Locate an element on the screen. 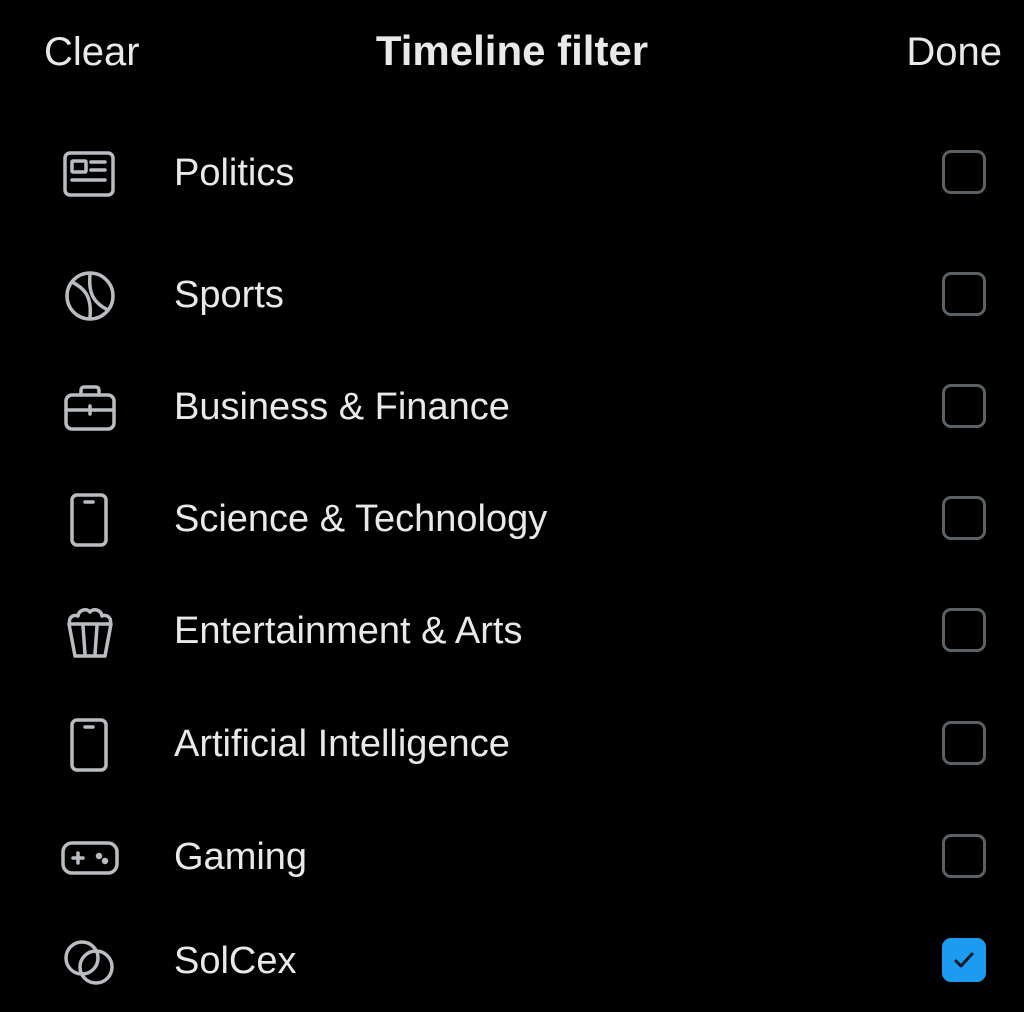 Image resolution: width=1024 pixels, height=1012 pixels. filter-row-entertainment-arts: Entertainment & Arts is located at coordinates (512, 632).